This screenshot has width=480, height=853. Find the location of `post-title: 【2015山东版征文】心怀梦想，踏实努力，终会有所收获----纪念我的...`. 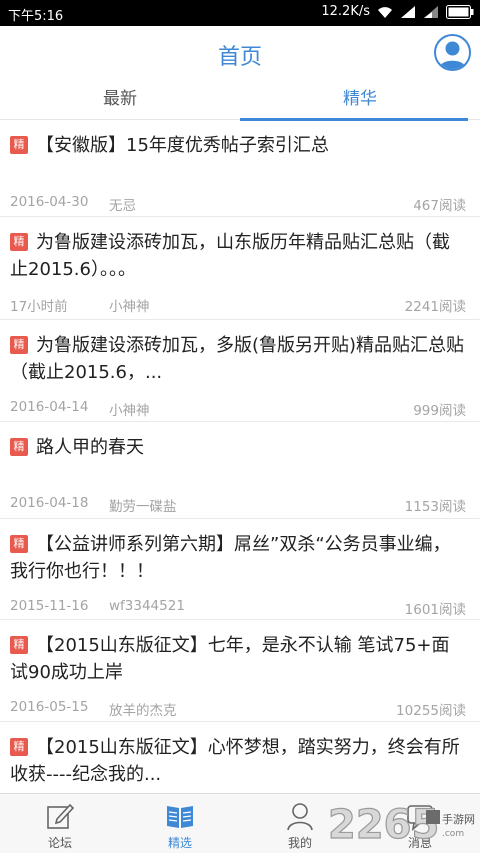

post-title: 【2015山东版征文】心怀梦想，踏实努力，终会有所收获----纪念我的... is located at coordinates (235, 761).